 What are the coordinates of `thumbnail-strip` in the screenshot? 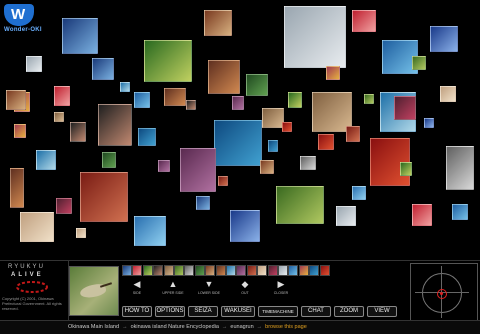 It's located at (226, 271).